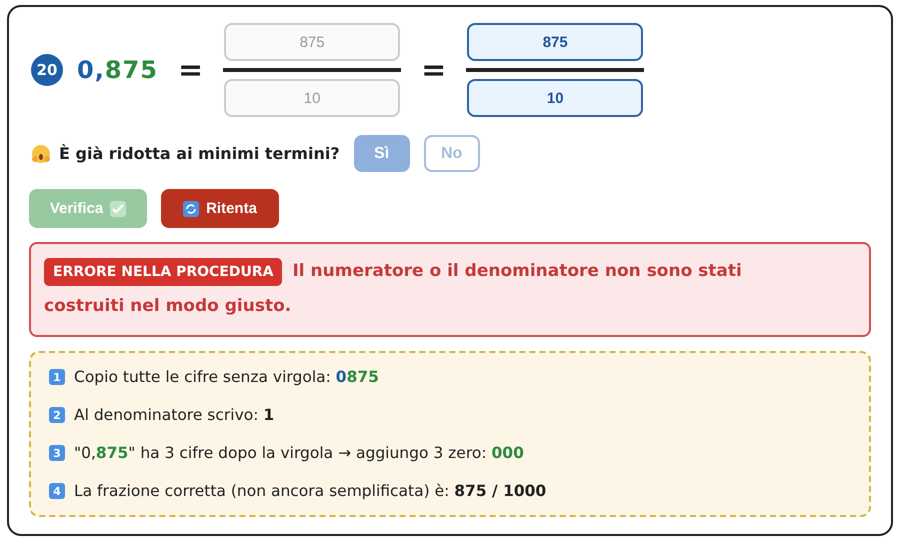  Describe the element at coordinates (57, 377) in the screenshot. I see `step-number-icon: 1` at that location.